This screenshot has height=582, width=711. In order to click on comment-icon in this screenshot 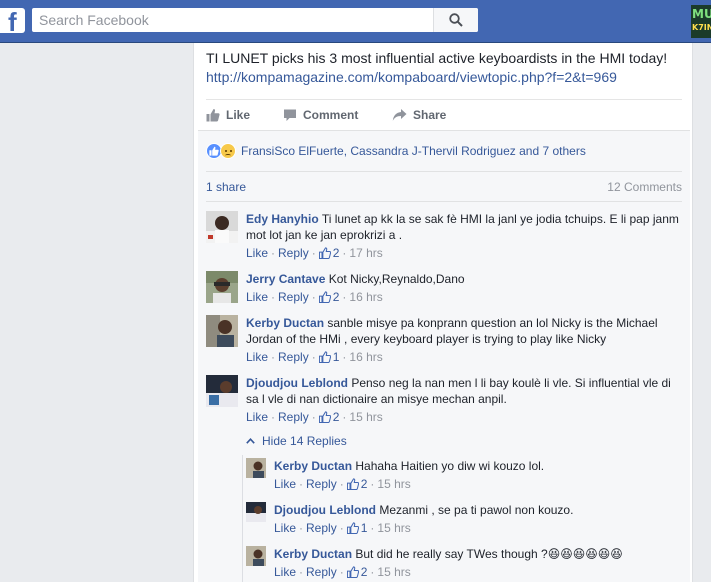, I will do `click(290, 115)`.